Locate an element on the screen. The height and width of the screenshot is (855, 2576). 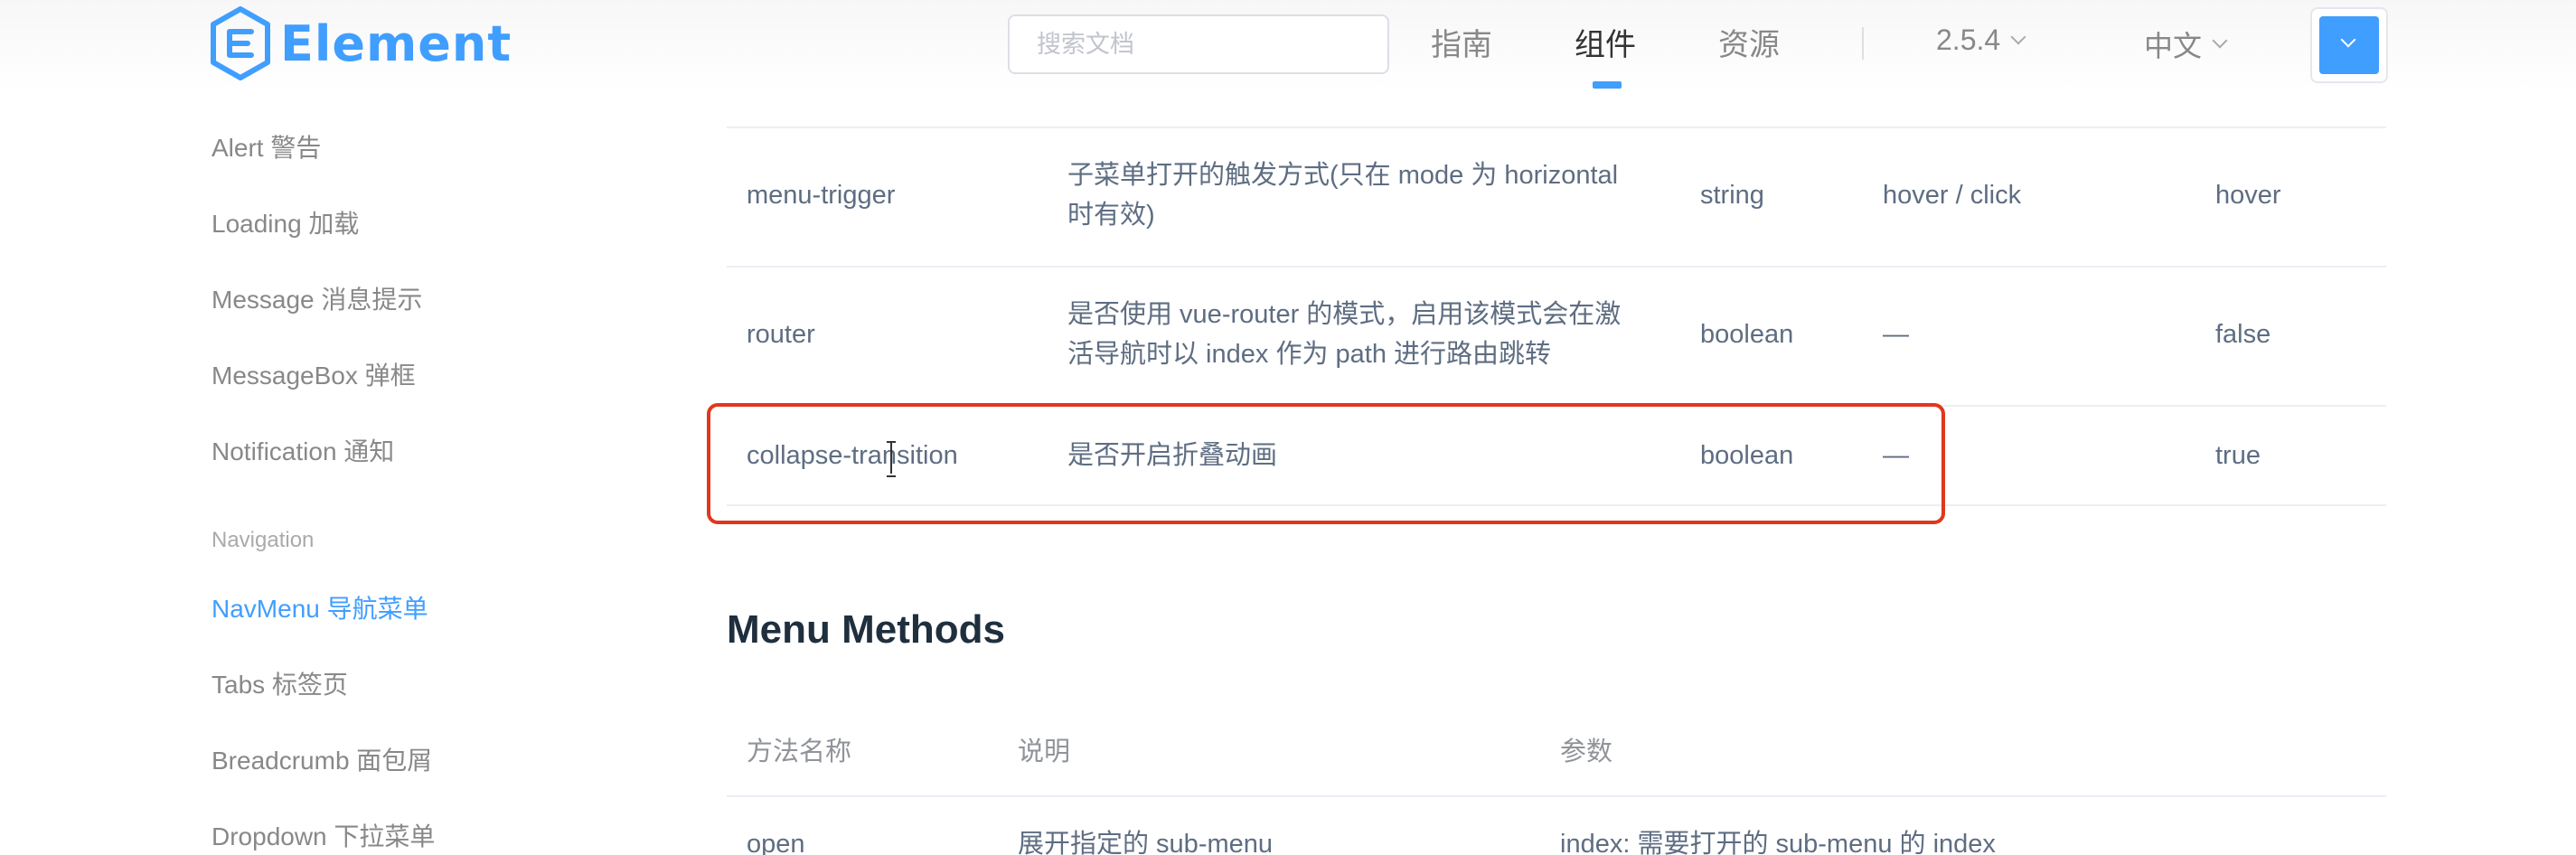
param-name: menu-trigger is located at coordinates (822, 195).